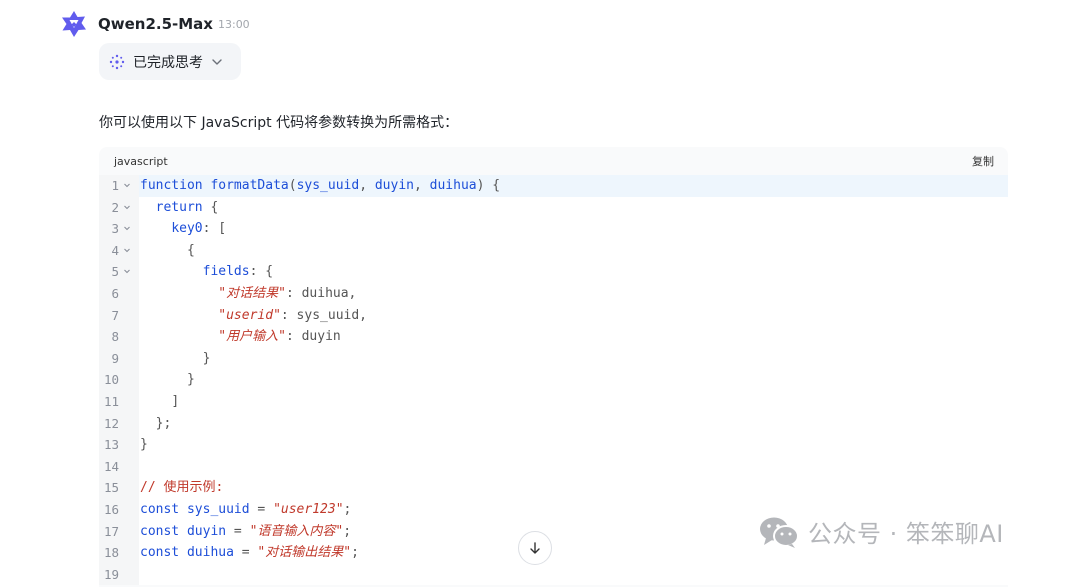  I want to click on code-token: sys_uuid, so click(328, 185).